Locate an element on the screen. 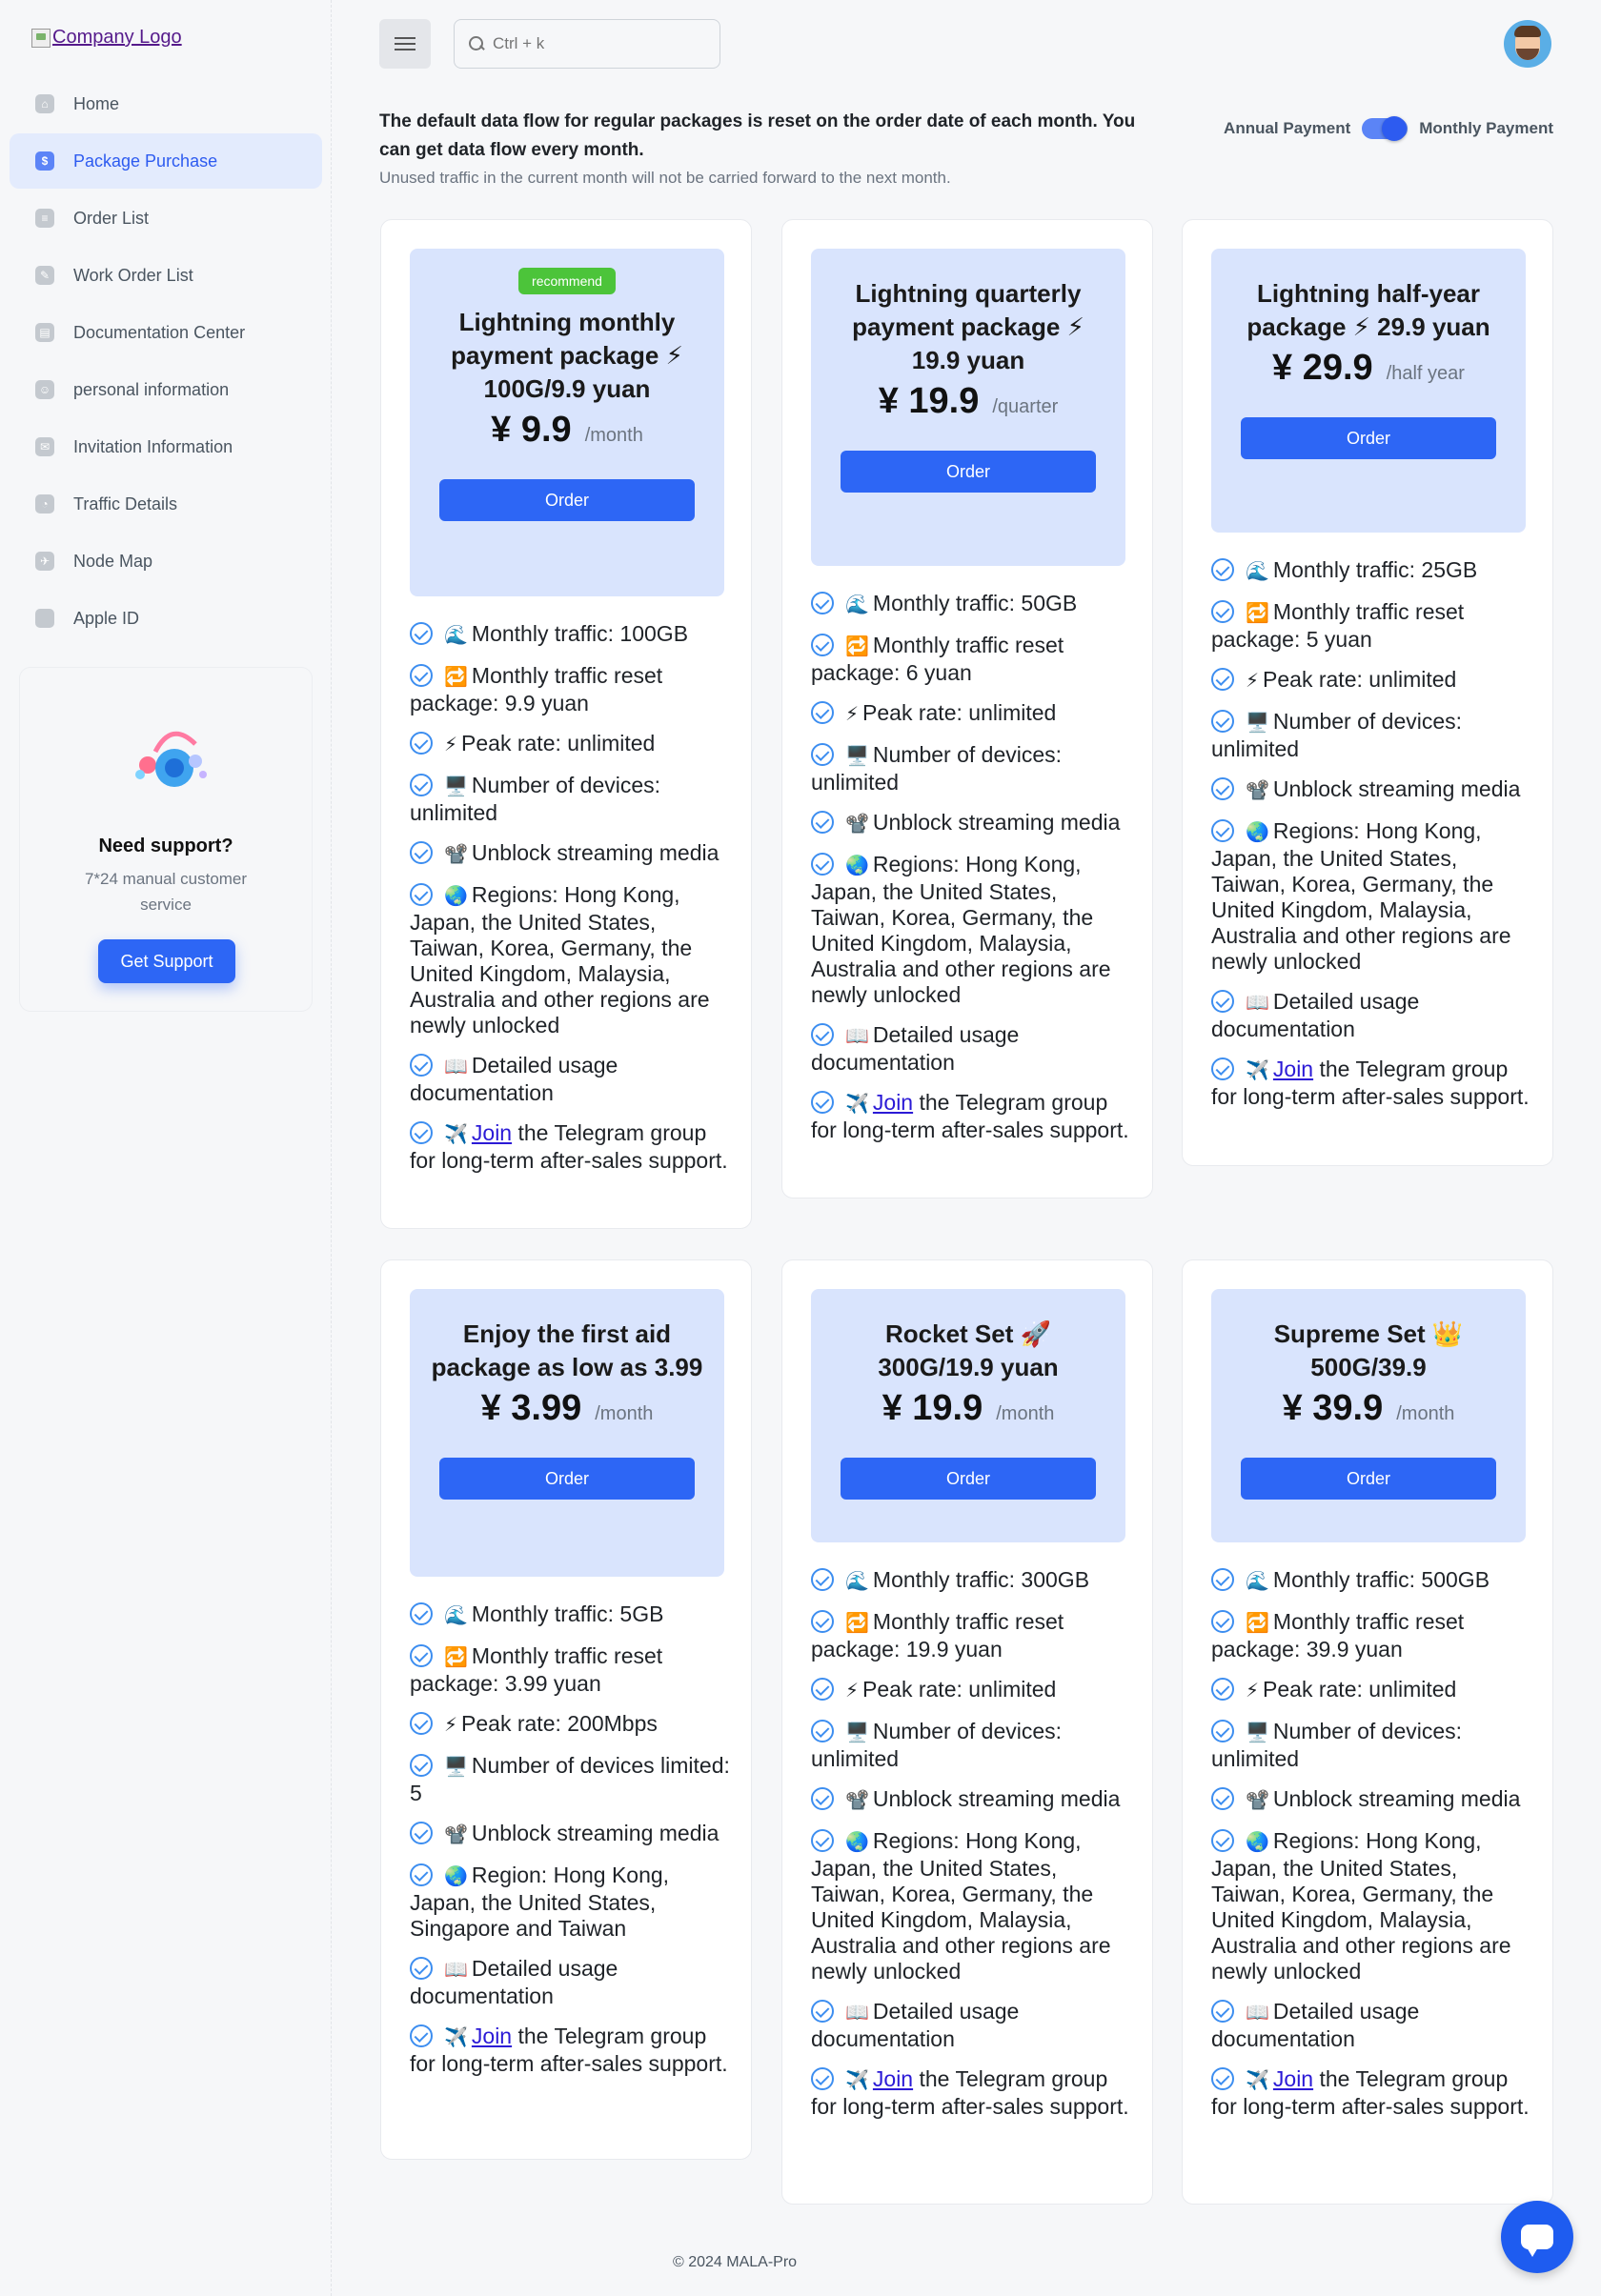 This screenshot has height=2296, width=1601. feature-item: 🖥️ Number of devices limited: 5 is located at coordinates (572, 1779).